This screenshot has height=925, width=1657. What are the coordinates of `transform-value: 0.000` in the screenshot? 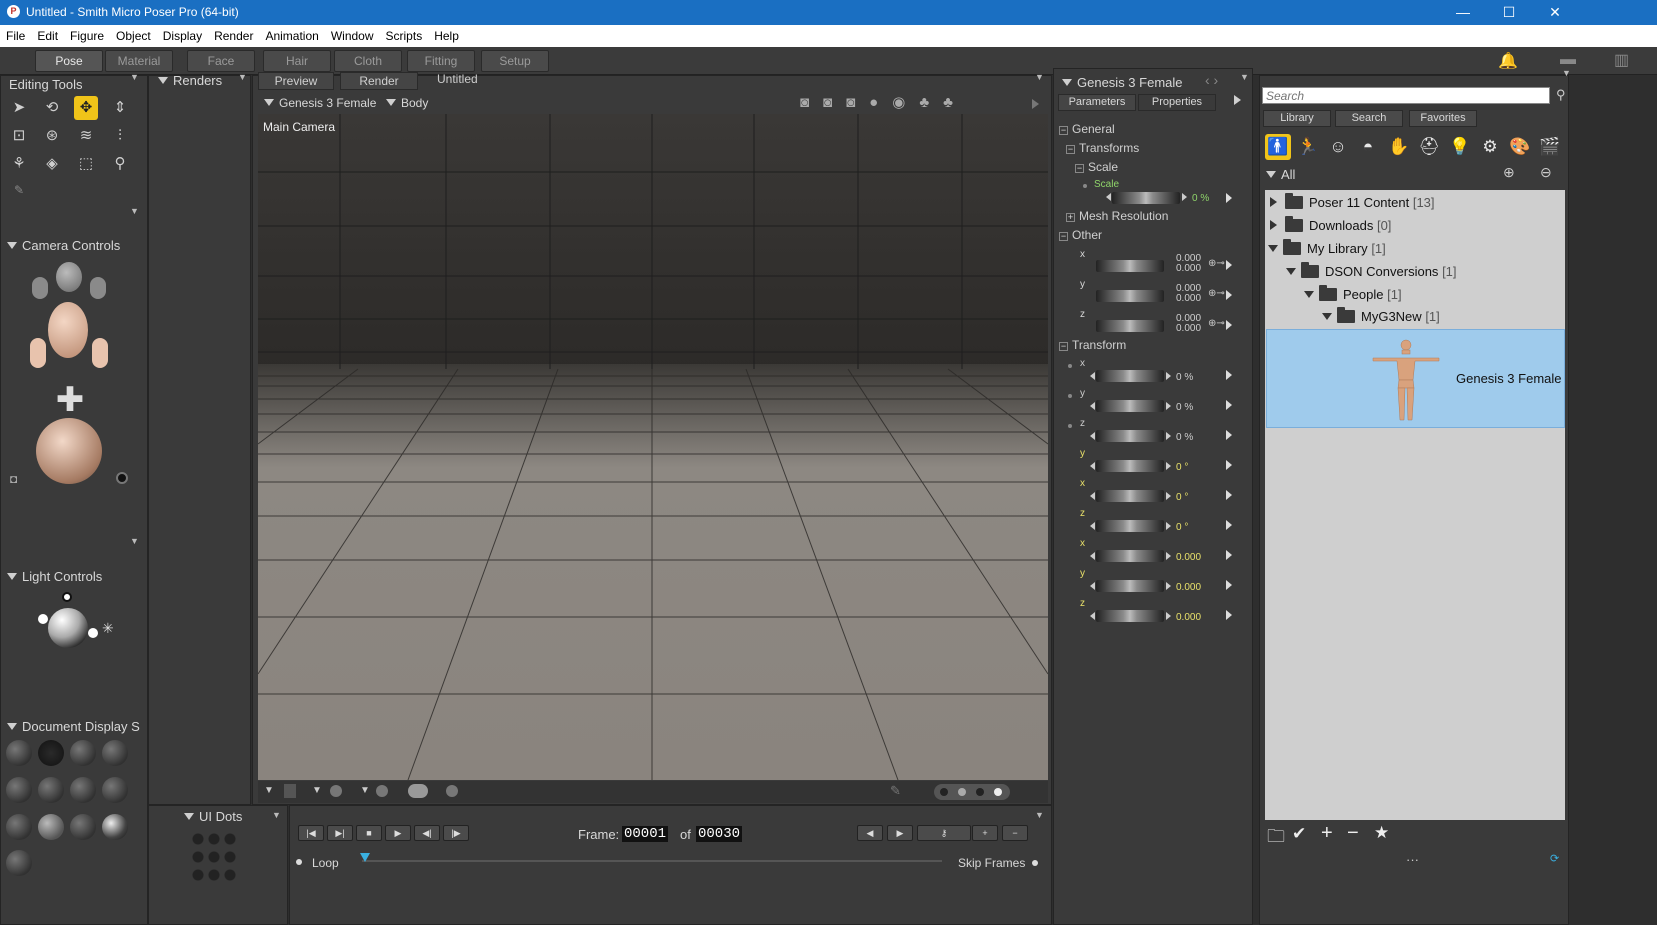 It's located at (1188, 617).